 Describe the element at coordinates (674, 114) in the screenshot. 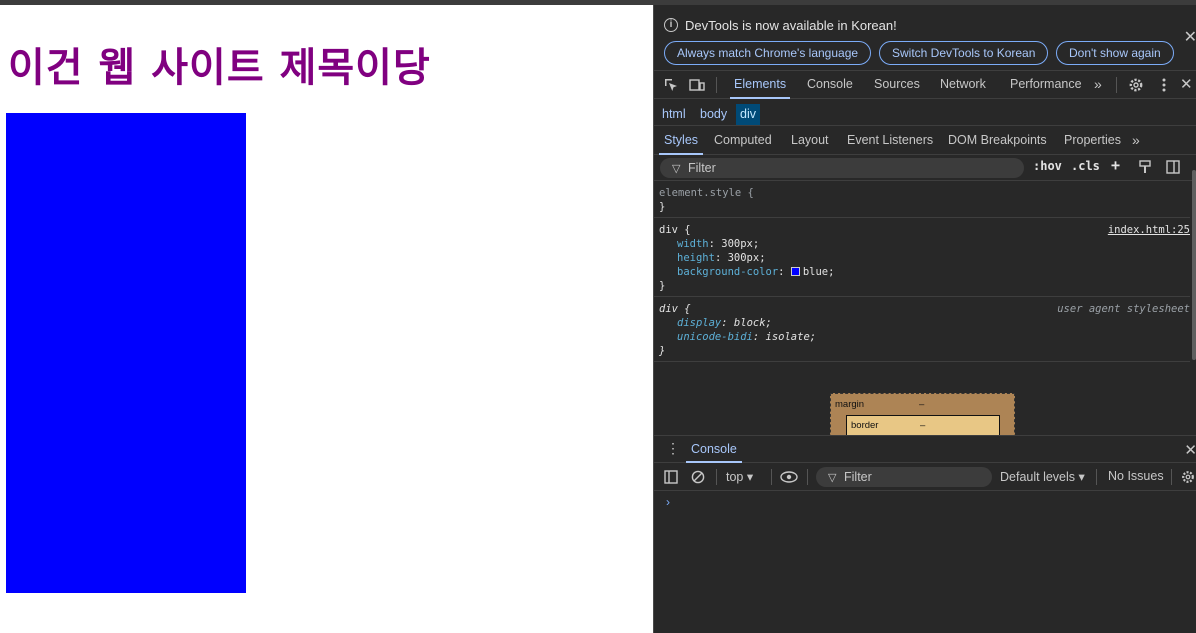

I see `breadcrumb-html: html` at that location.